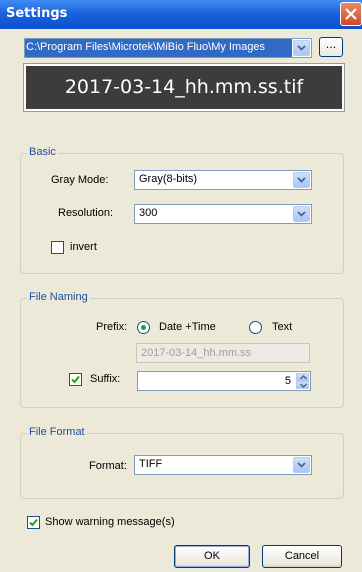 The height and width of the screenshot is (572, 362). I want to click on ok-button: OK, so click(212, 556).